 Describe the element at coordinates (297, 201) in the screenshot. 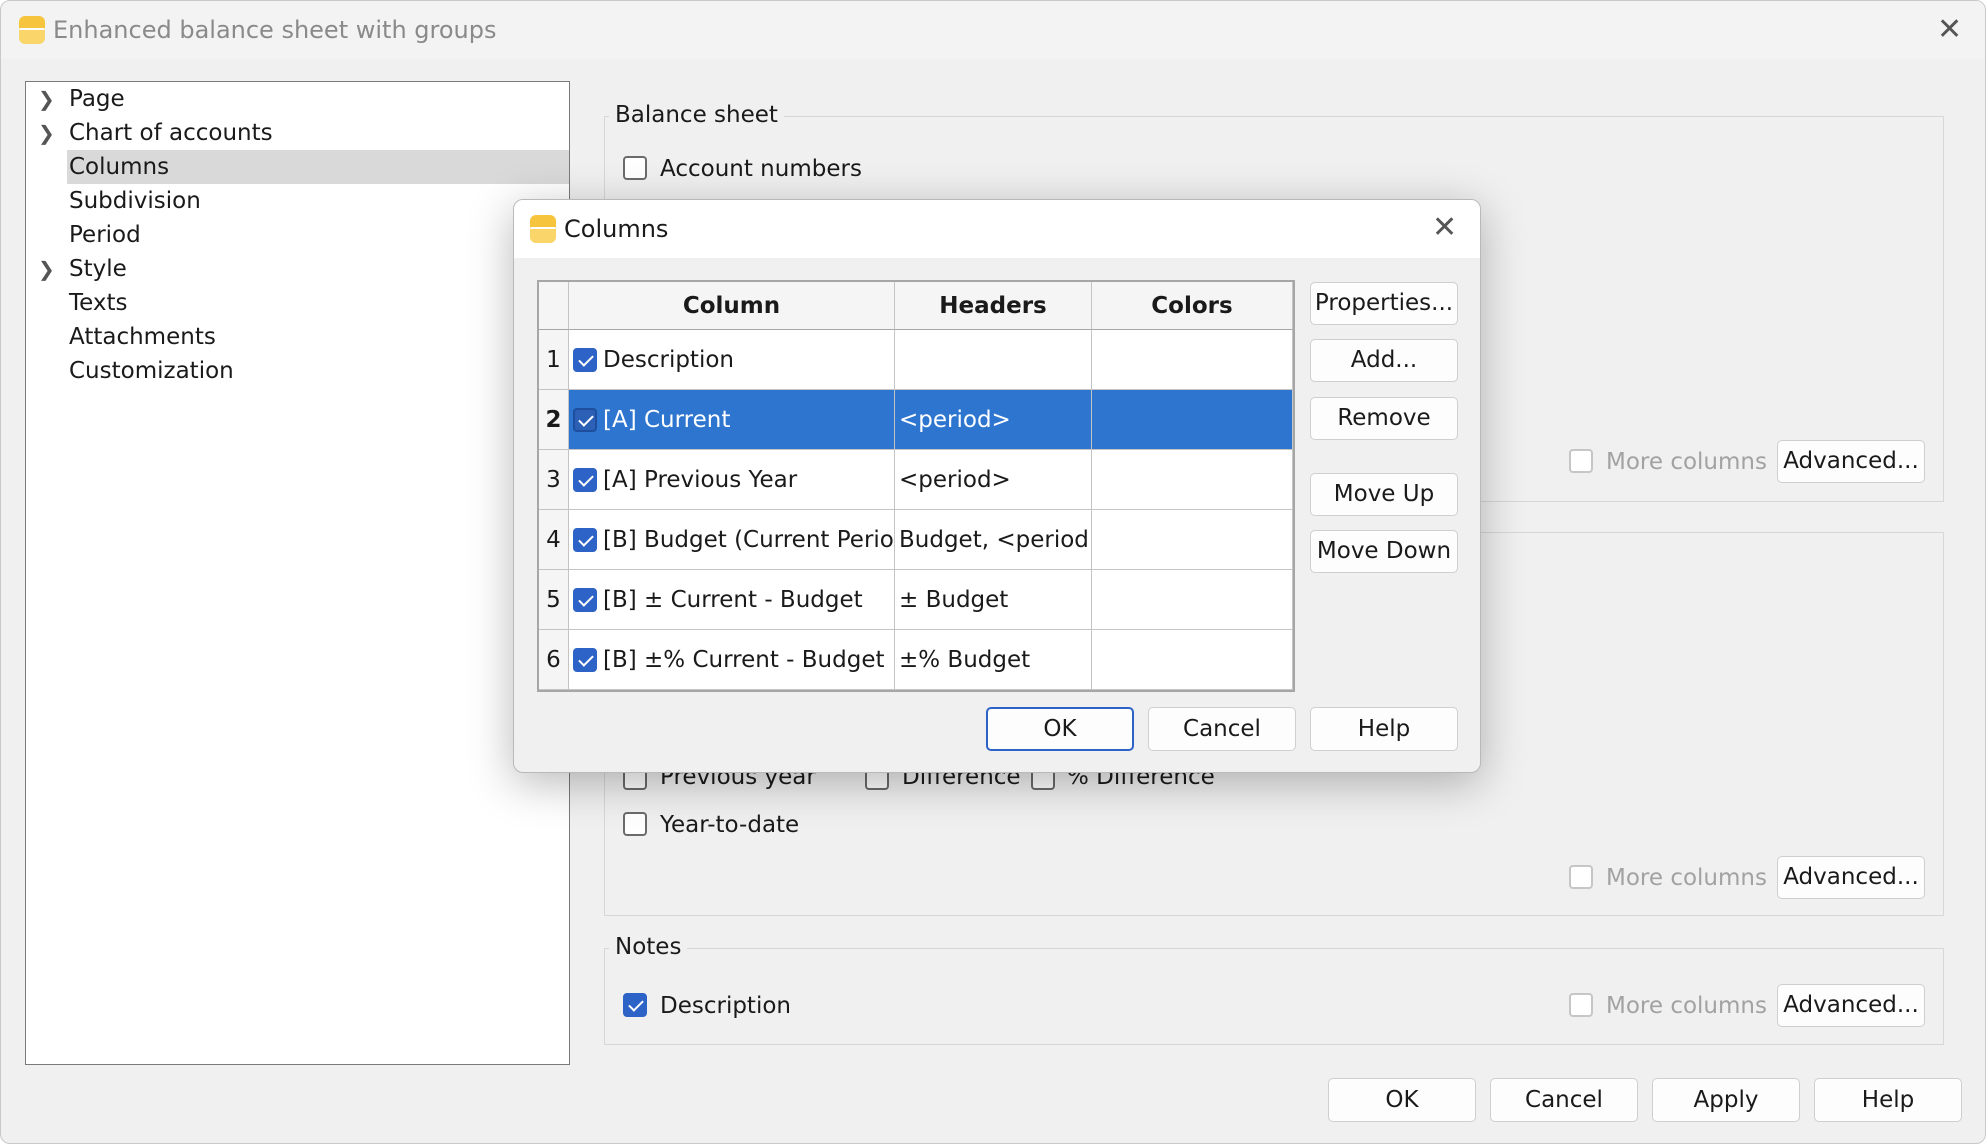

I see `tree-item-subdivision: Subdivision` at that location.